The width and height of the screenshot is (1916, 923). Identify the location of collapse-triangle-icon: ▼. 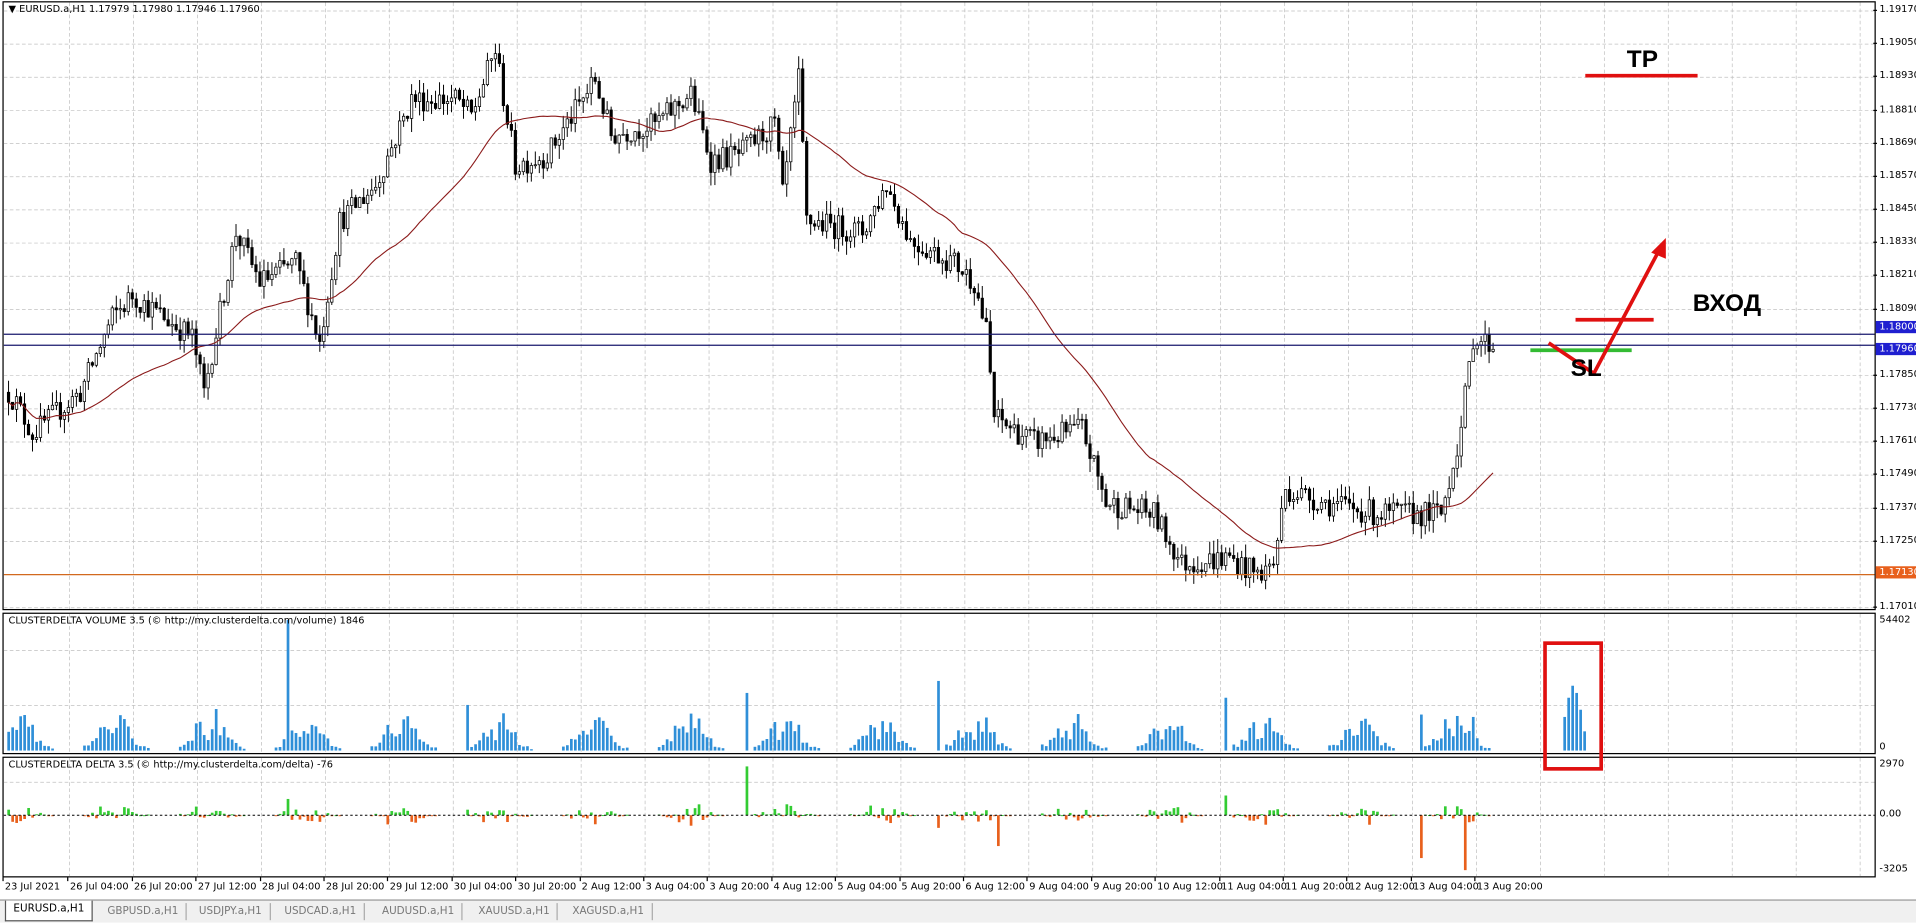
(14, 9).